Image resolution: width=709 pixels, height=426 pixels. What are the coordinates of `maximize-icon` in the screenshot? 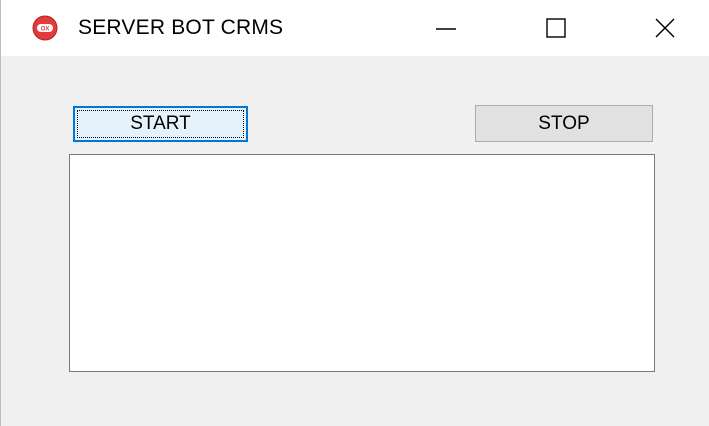 It's located at (556, 28).